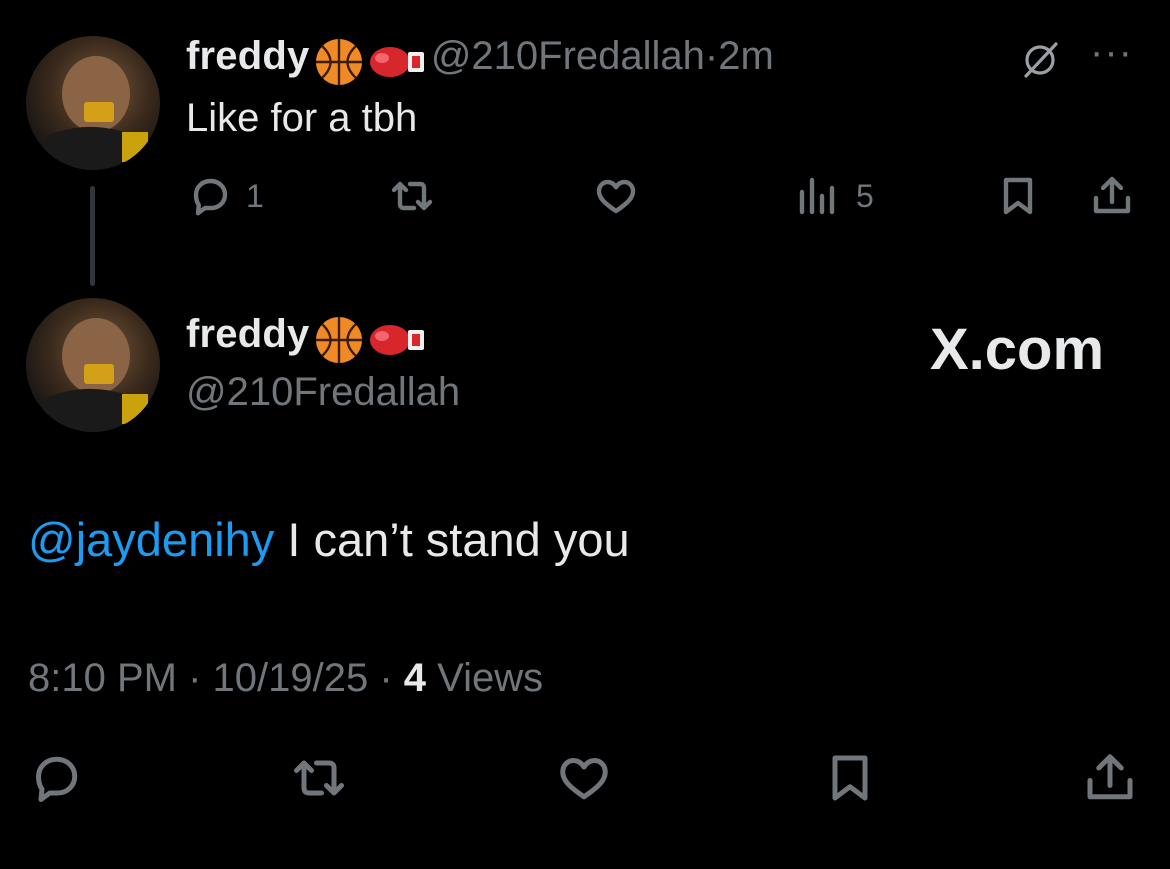 The height and width of the screenshot is (869, 1170). Describe the element at coordinates (1040, 60) in the screenshot. I see `grok-icon` at that location.